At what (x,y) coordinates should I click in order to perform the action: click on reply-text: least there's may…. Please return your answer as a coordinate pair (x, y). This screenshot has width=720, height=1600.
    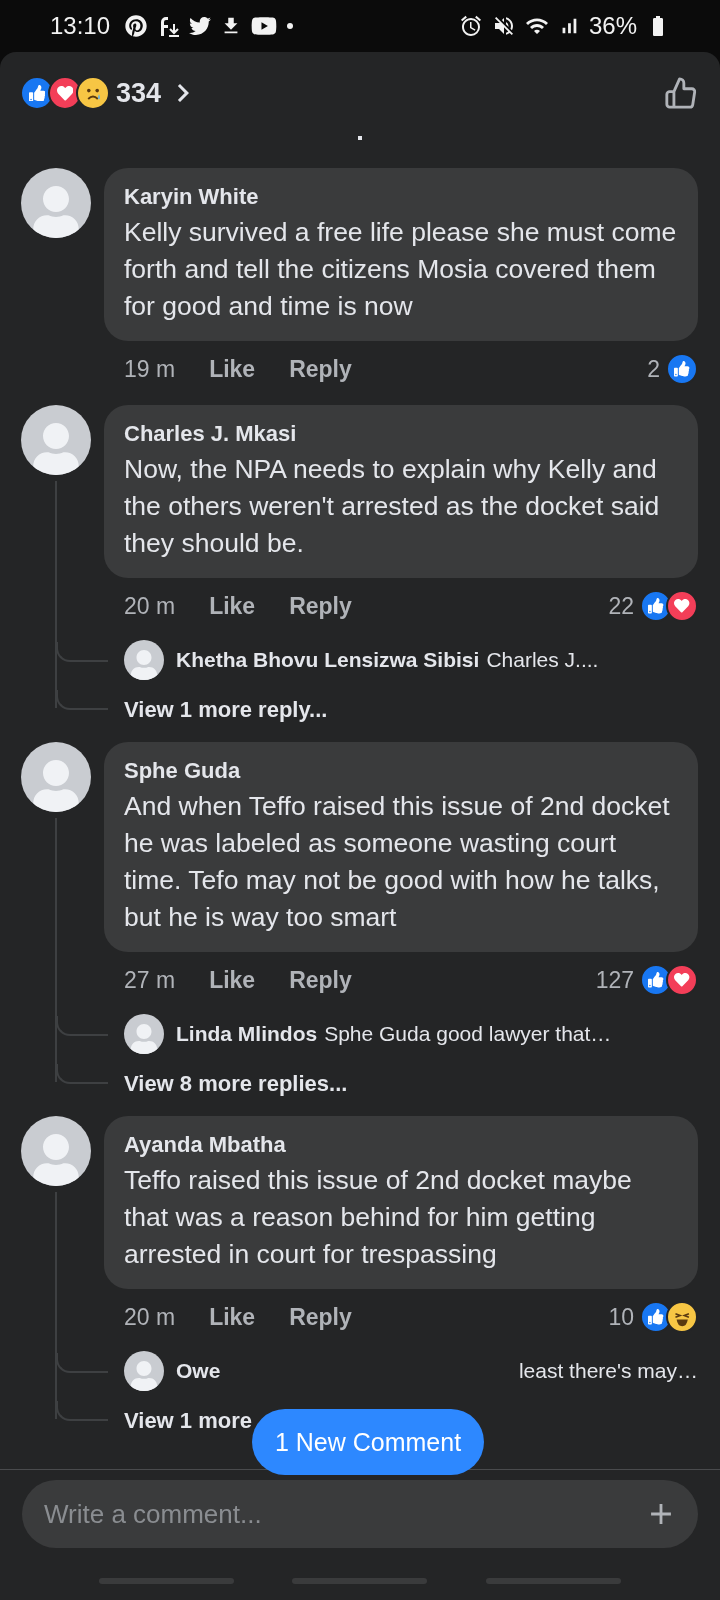
    Looking at the image, I should click on (608, 1371).